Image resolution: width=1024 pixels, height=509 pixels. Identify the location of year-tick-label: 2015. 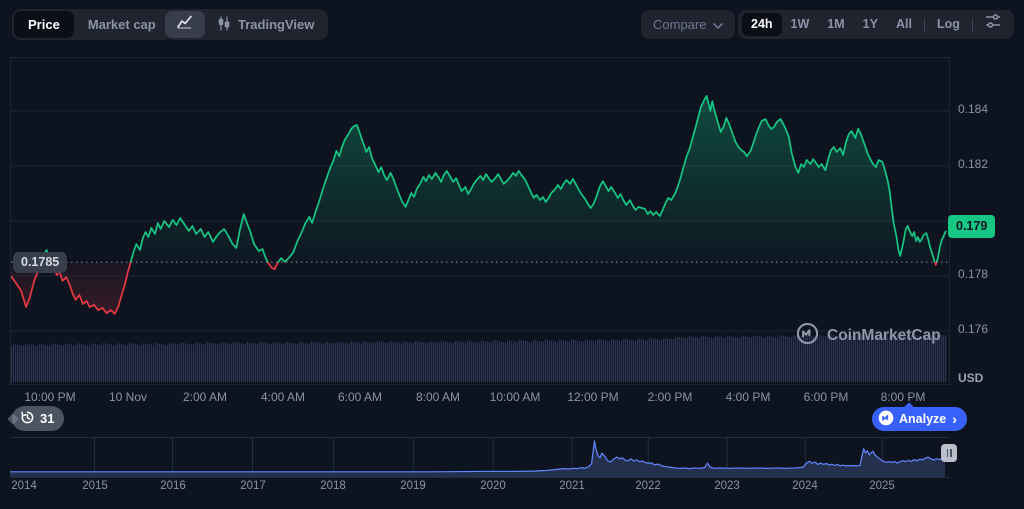
(95, 486).